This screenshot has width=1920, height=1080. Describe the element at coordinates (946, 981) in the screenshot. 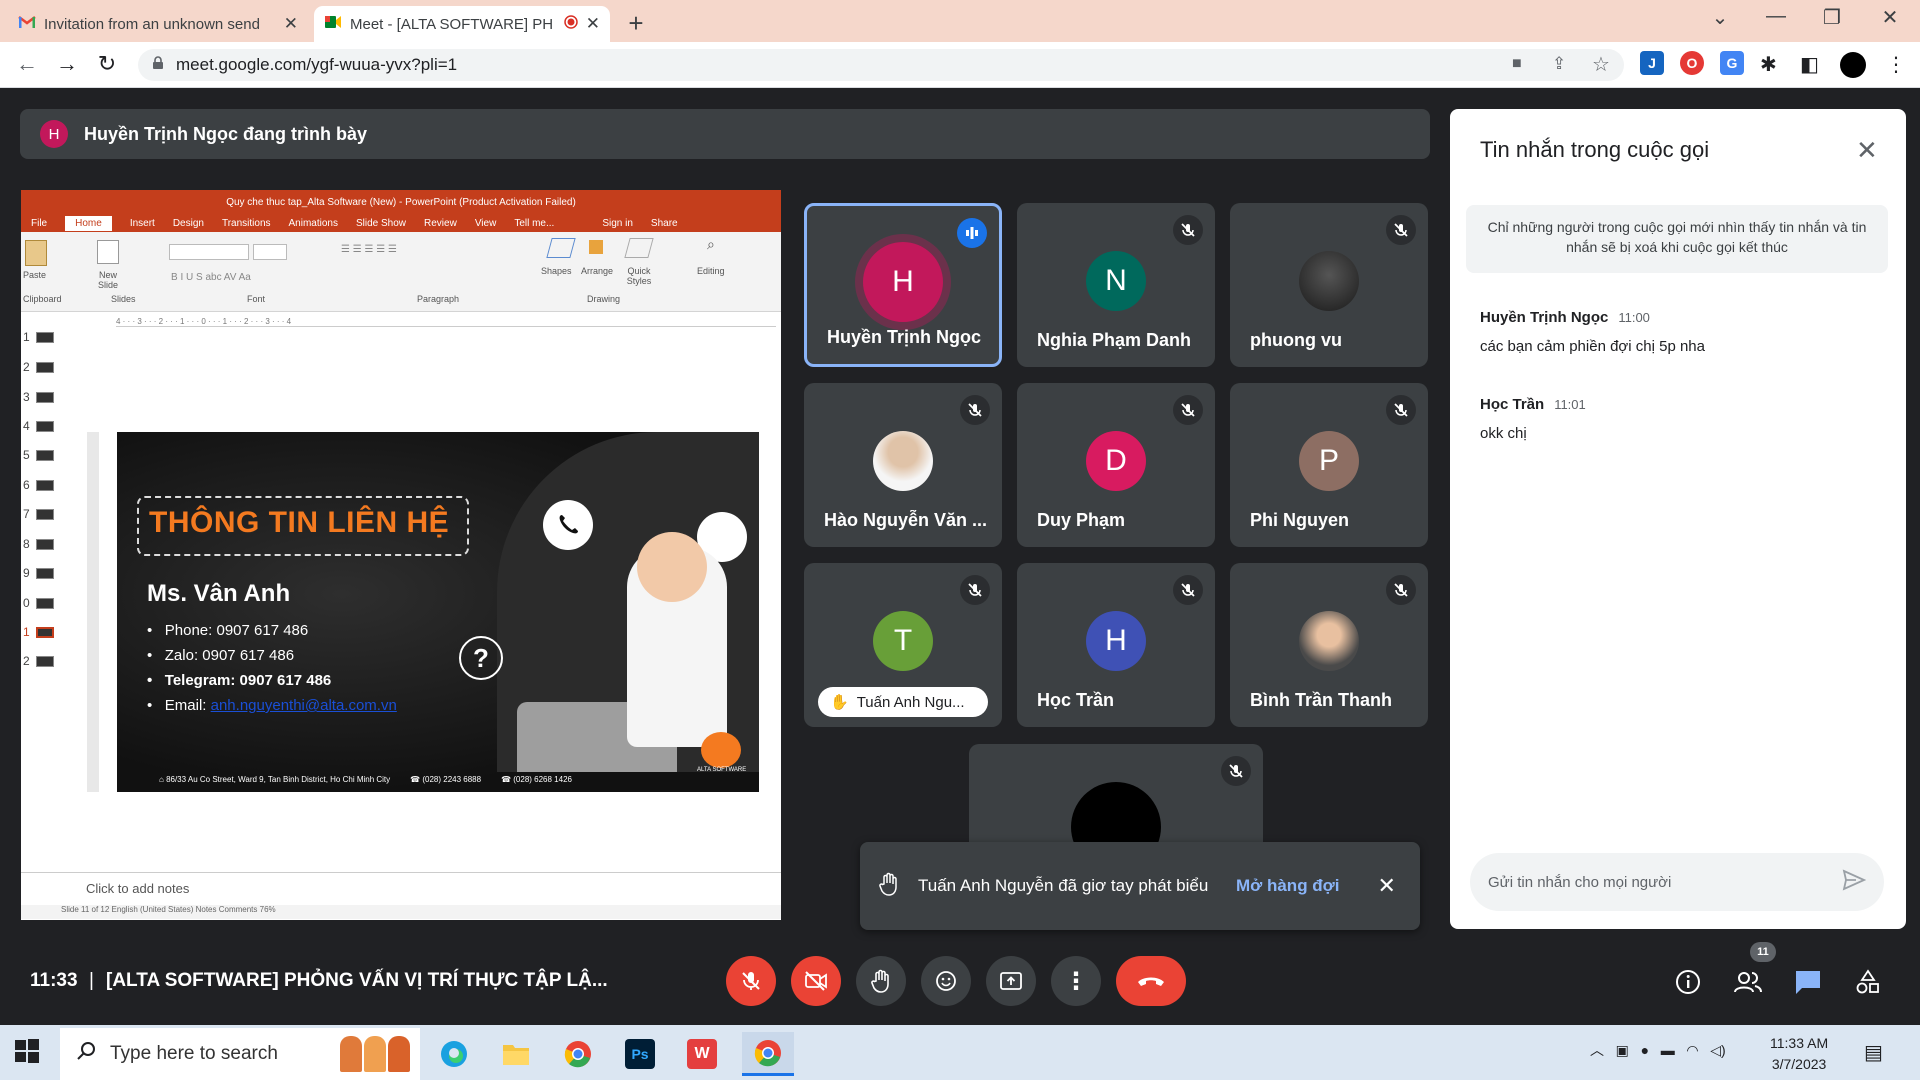

I see `reactions-button` at that location.